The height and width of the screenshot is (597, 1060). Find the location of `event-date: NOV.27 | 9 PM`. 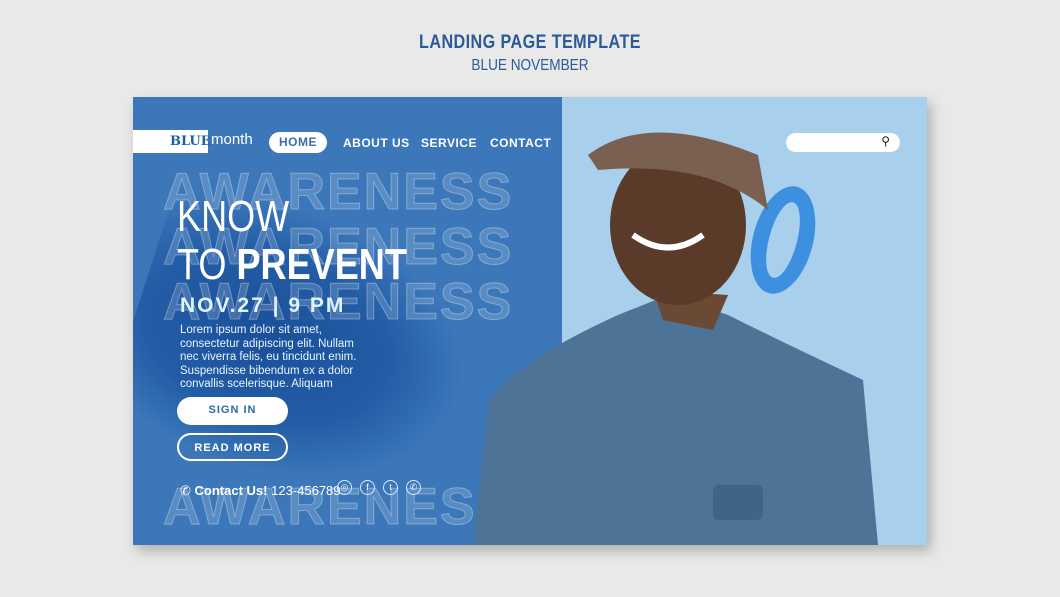

event-date: NOV.27 | 9 PM is located at coordinates (263, 305).